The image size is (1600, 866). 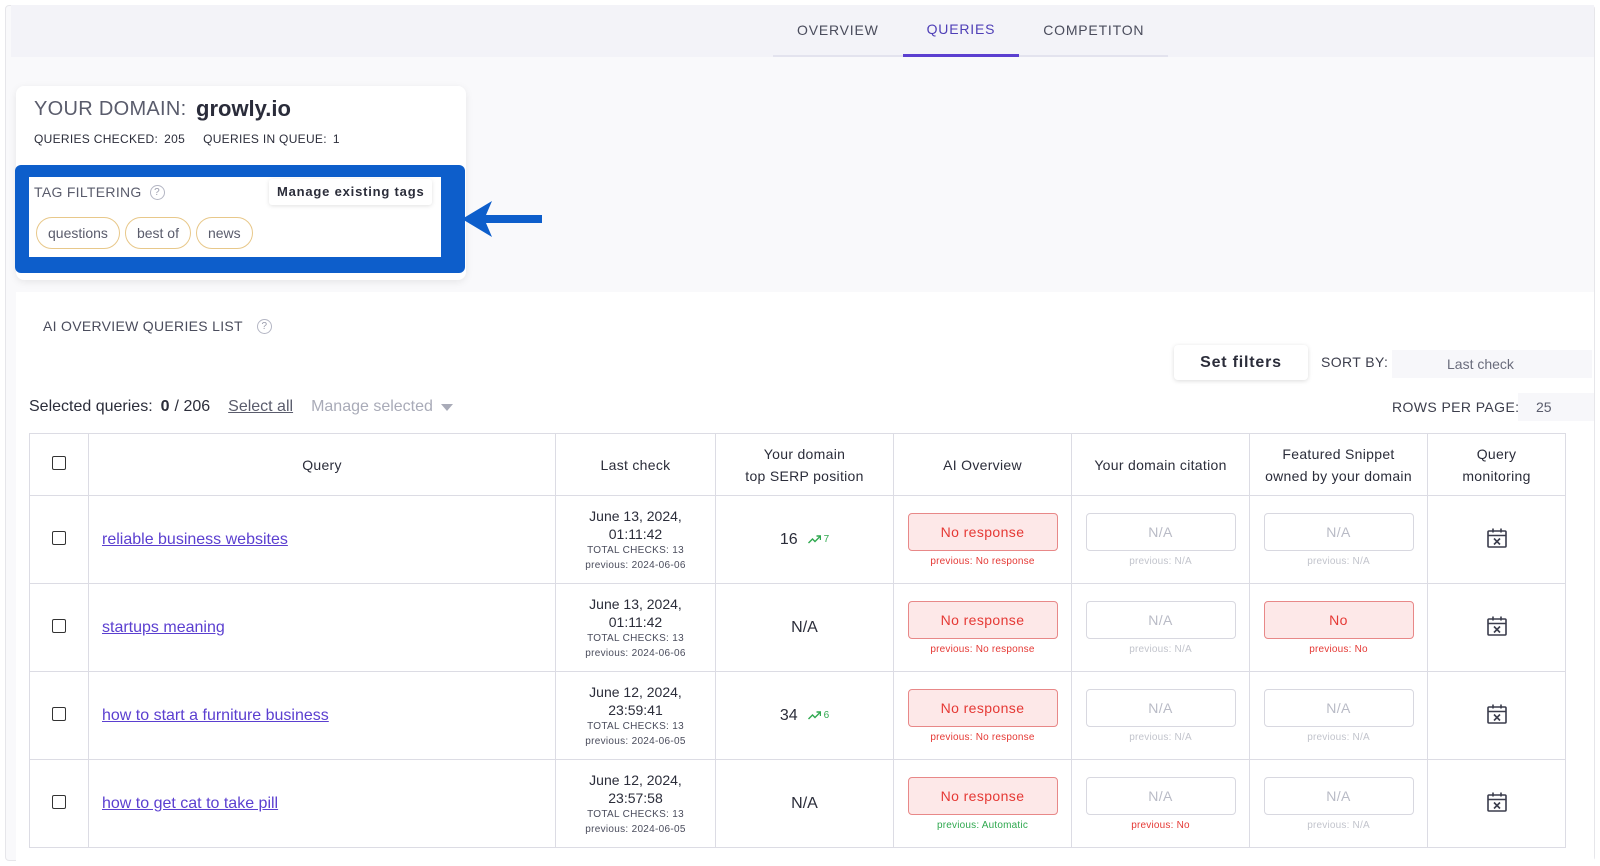 I want to click on select-all-link: Select all, so click(x=260, y=407).